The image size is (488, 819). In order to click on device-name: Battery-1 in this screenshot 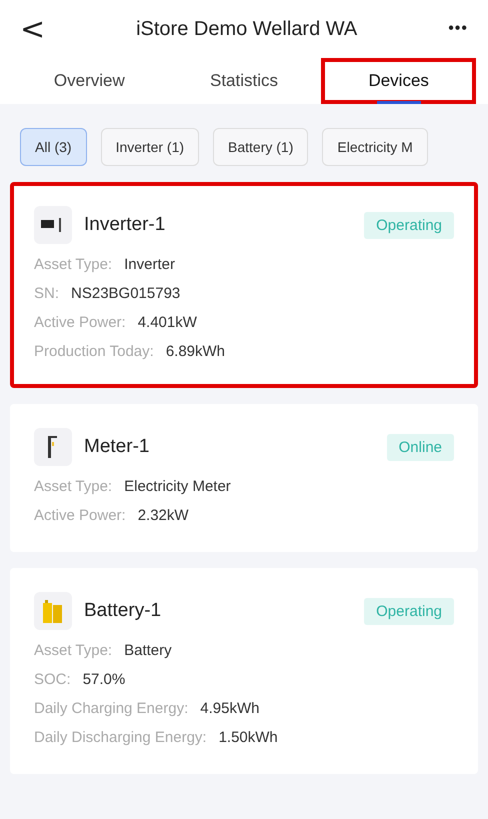, I will do `click(123, 611)`.